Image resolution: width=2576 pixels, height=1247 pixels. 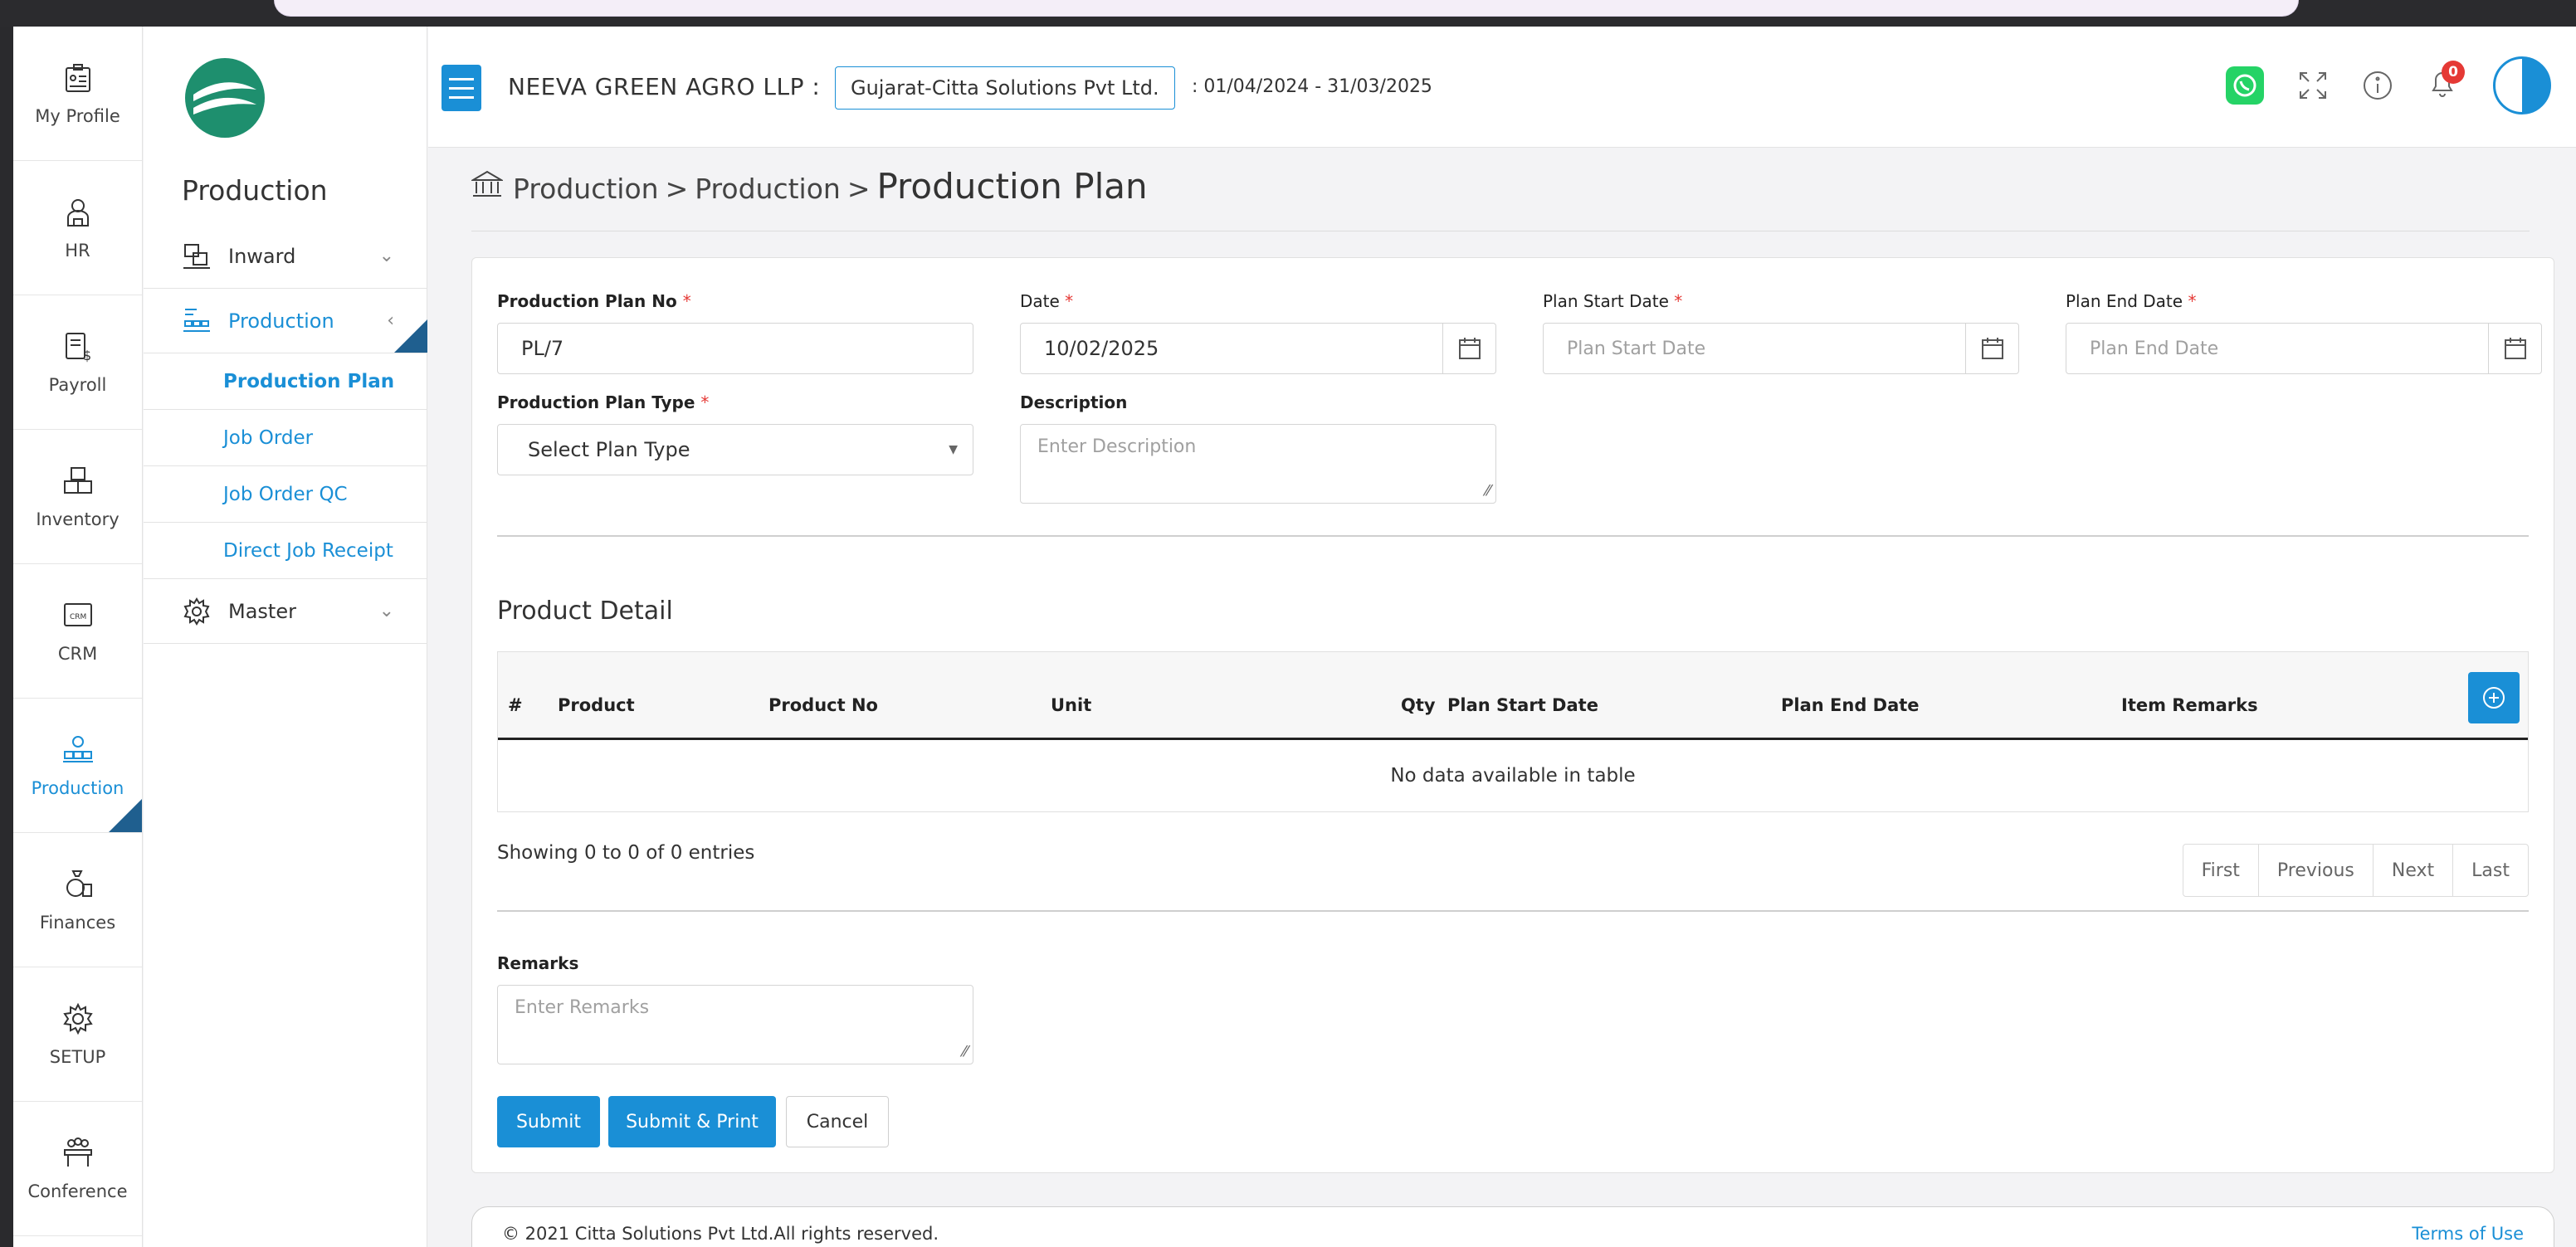 I want to click on rail-item-production: Production, so click(x=78, y=766).